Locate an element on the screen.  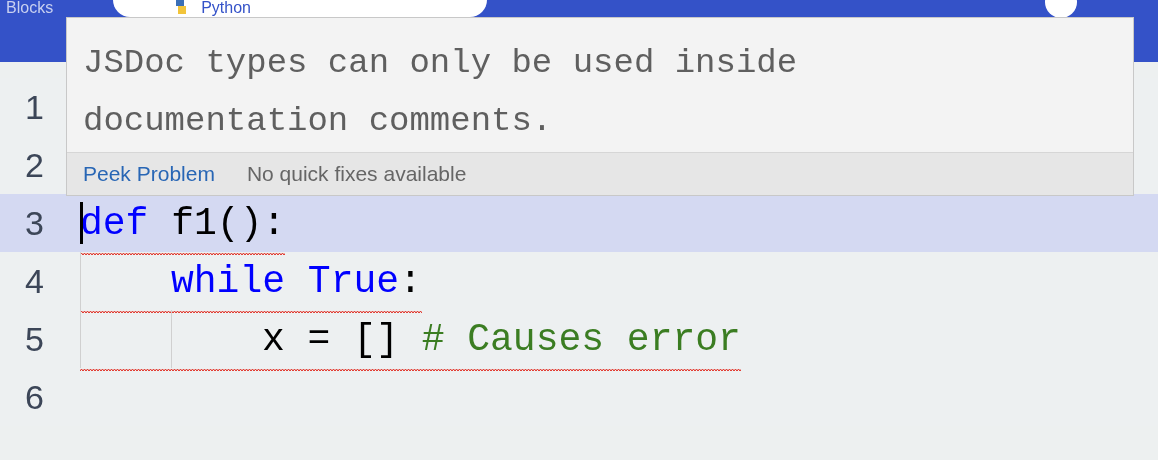
line-number: 4 is located at coordinates (34, 281).